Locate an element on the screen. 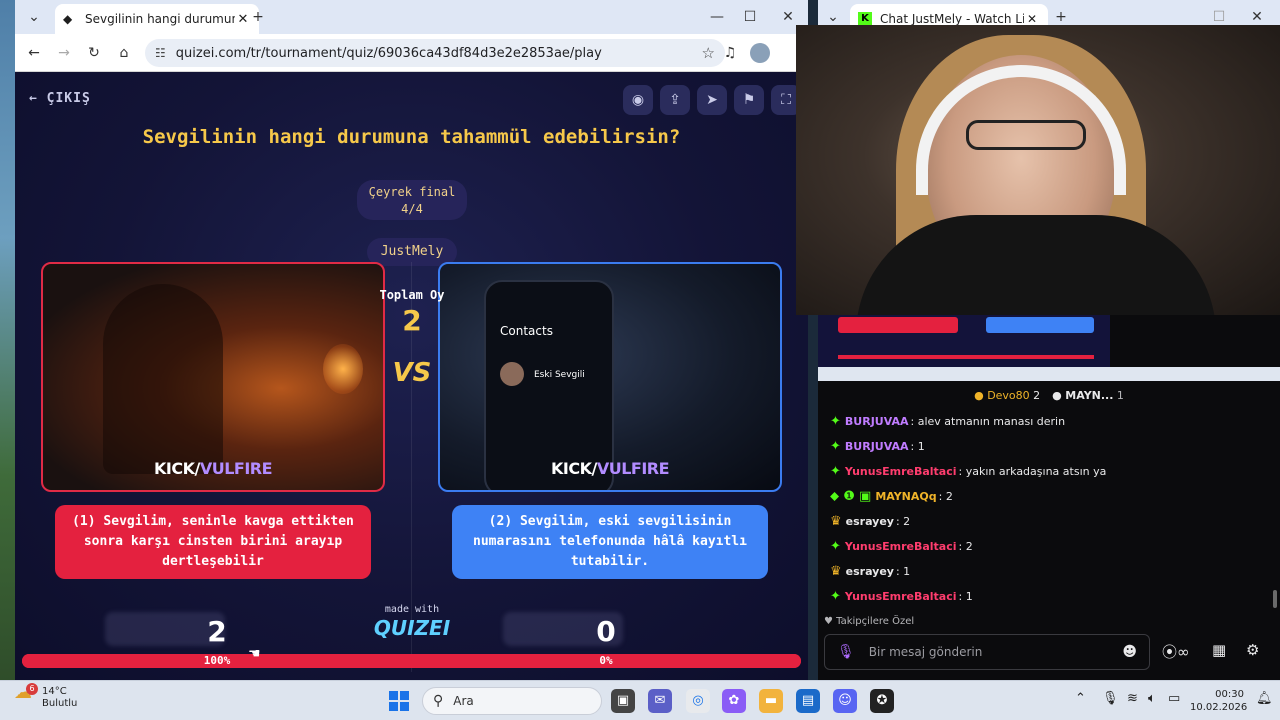 The height and width of the screenshot is (720, 1280). right-option-image: Contacts Eski Sevgili KICK/VULFIRE is located at coordinates (610, 377).